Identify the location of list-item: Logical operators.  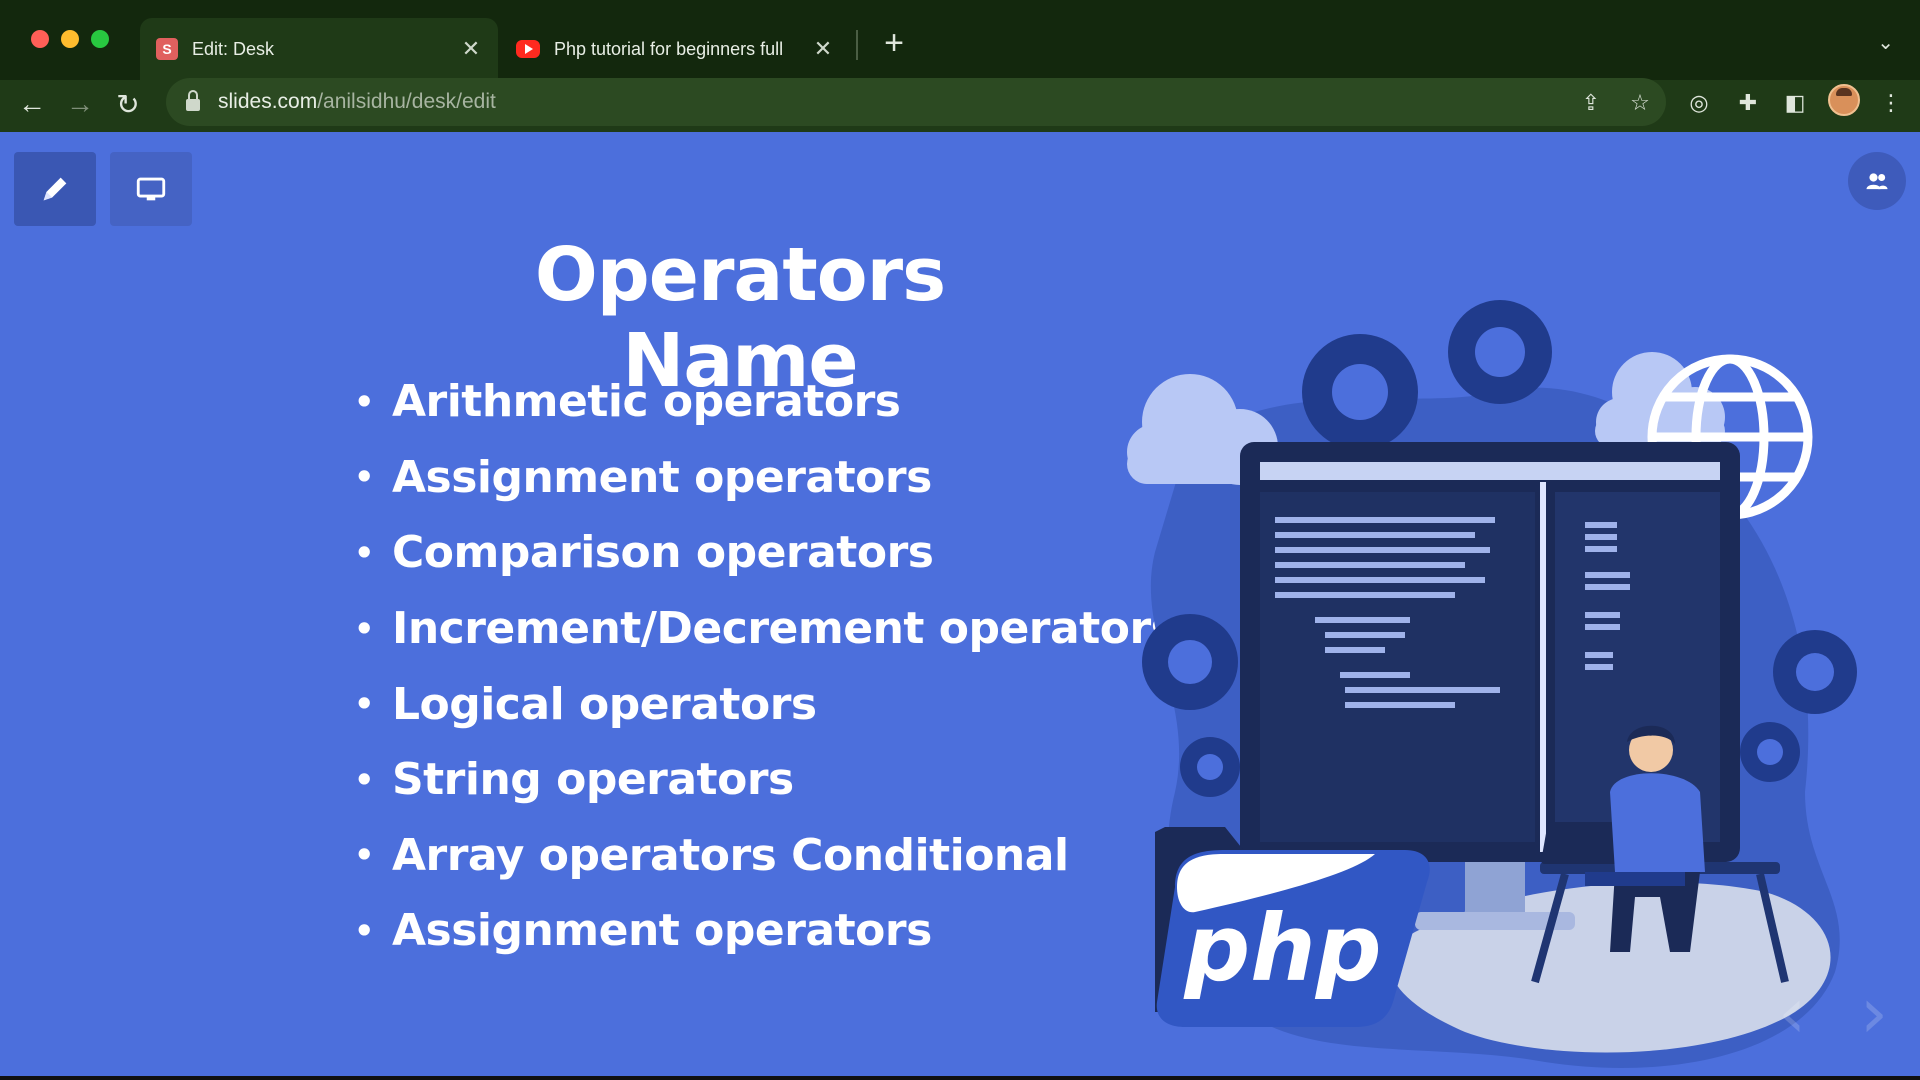
(765, 704).